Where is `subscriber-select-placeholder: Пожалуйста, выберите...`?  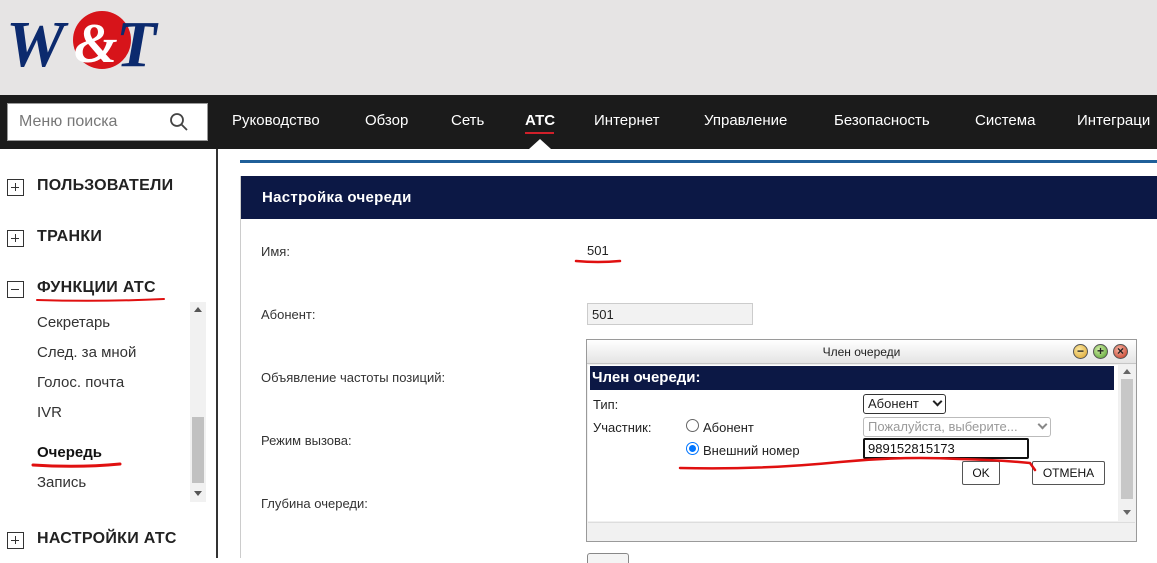 subscriber-select-placeholder: Пожалуйста, выберите... is located at coordinates (943, 426).